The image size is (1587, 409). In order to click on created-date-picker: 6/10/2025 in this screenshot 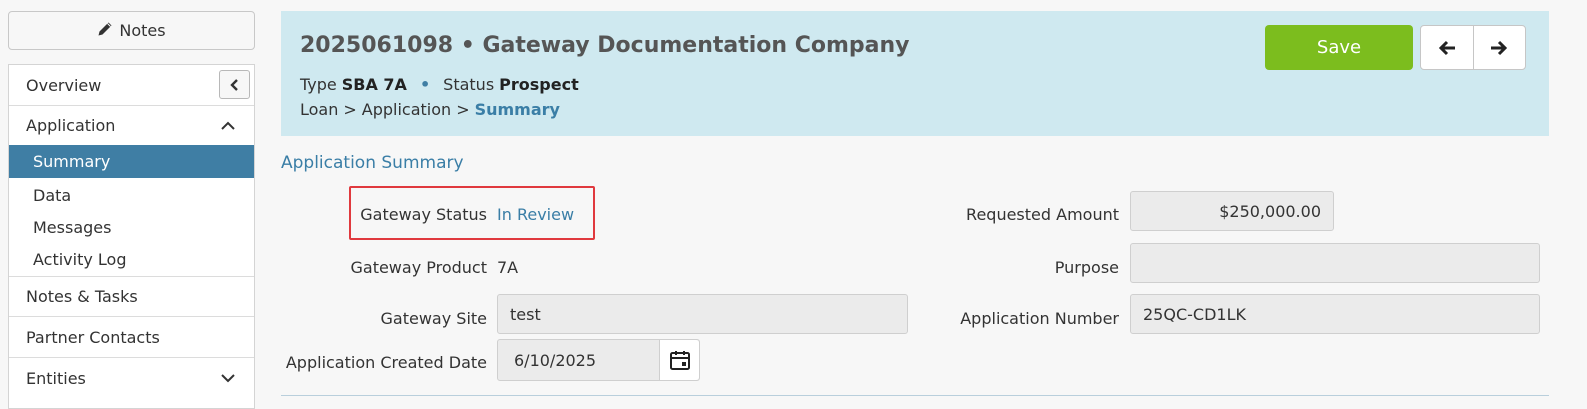, I will do `click(598, 360)`.